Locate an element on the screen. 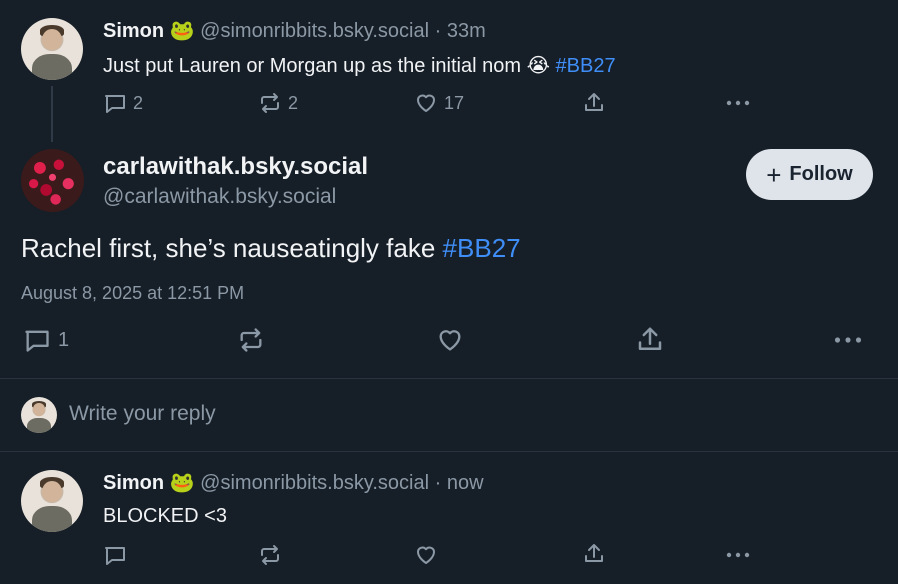 This screenshot has width=898, height=584. display-name: carlawithak.bsky.social is located at coordinates (235, 167).